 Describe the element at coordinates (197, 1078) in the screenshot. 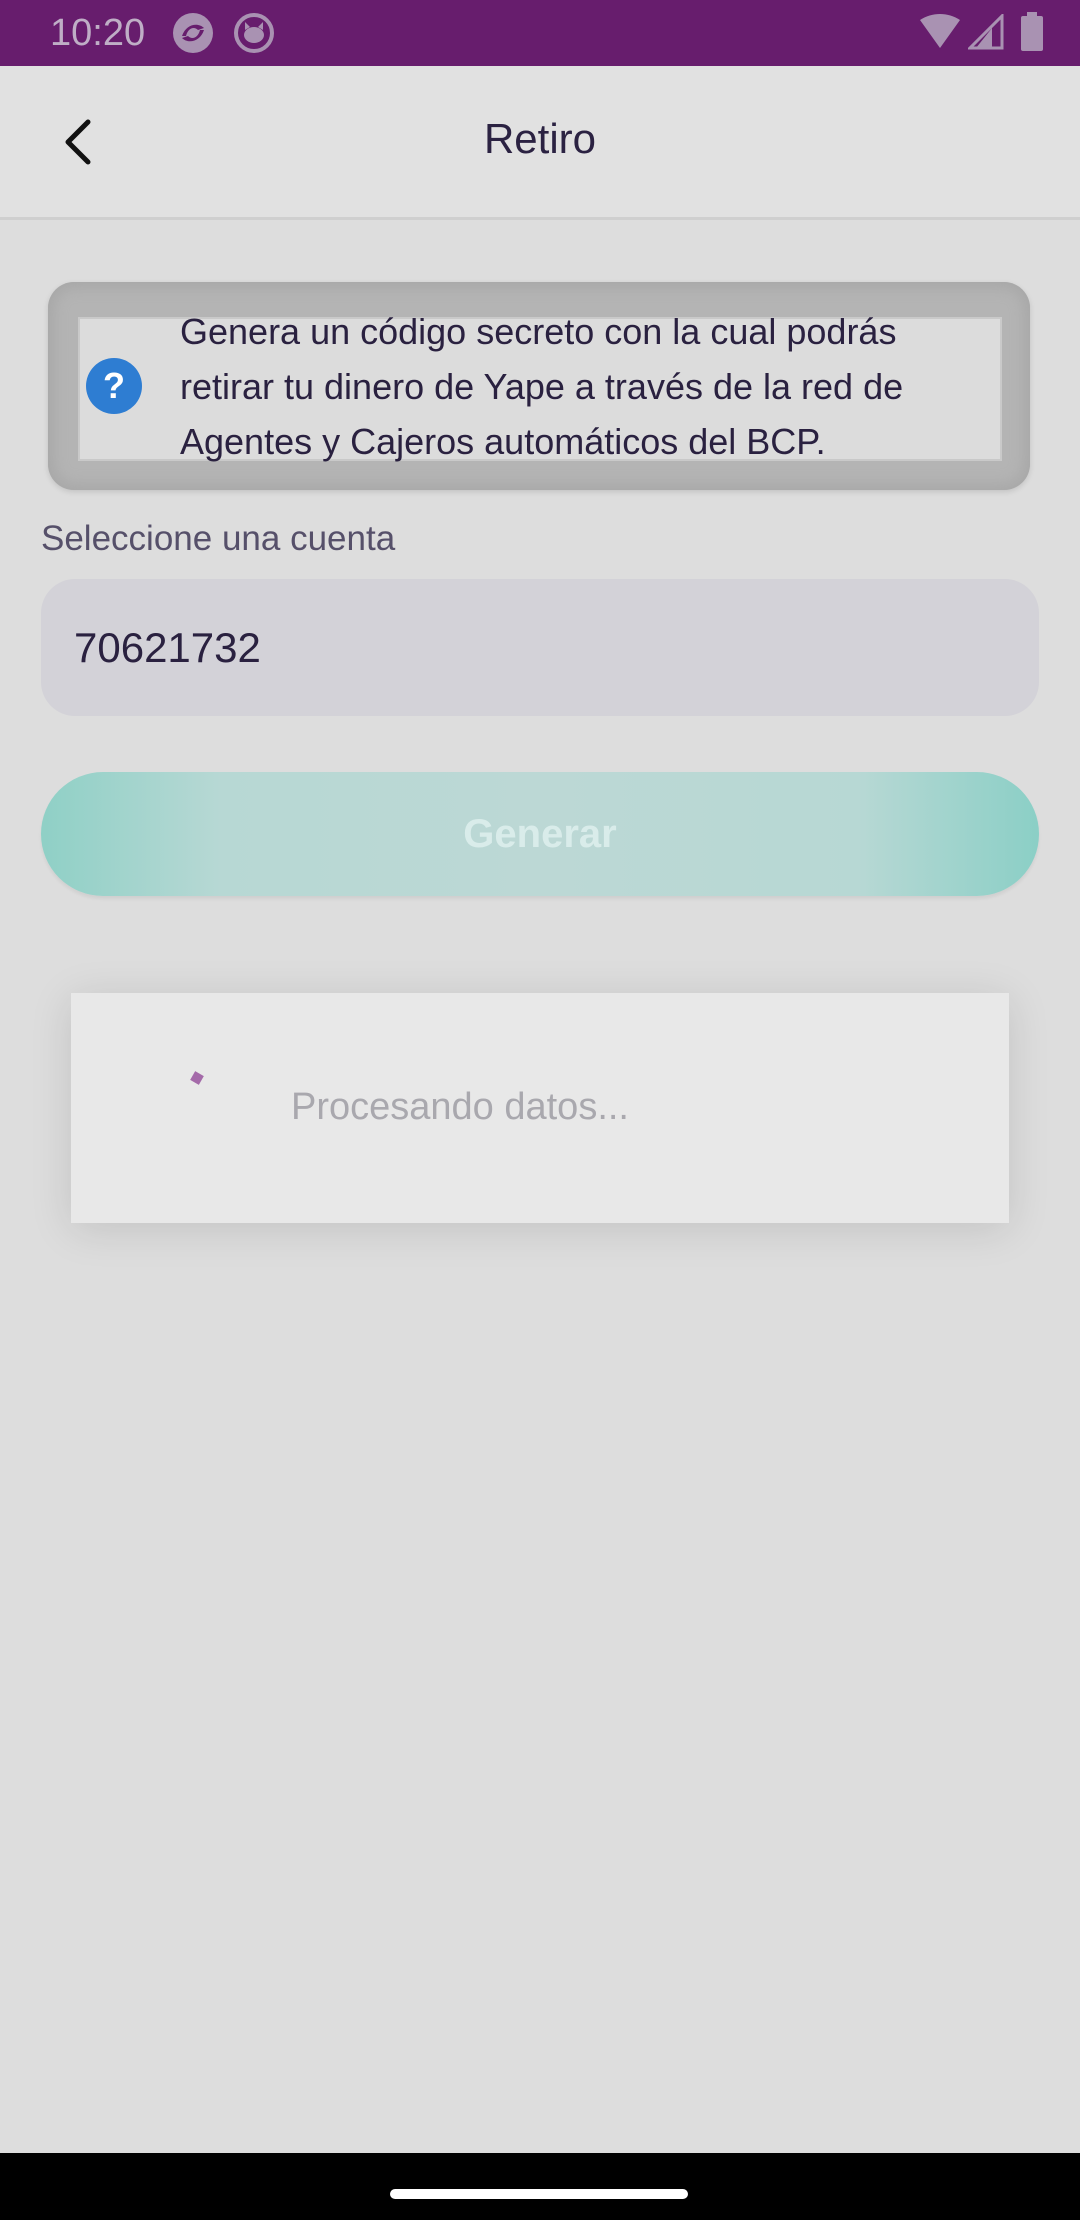

I see `loading-spinner` at that location.